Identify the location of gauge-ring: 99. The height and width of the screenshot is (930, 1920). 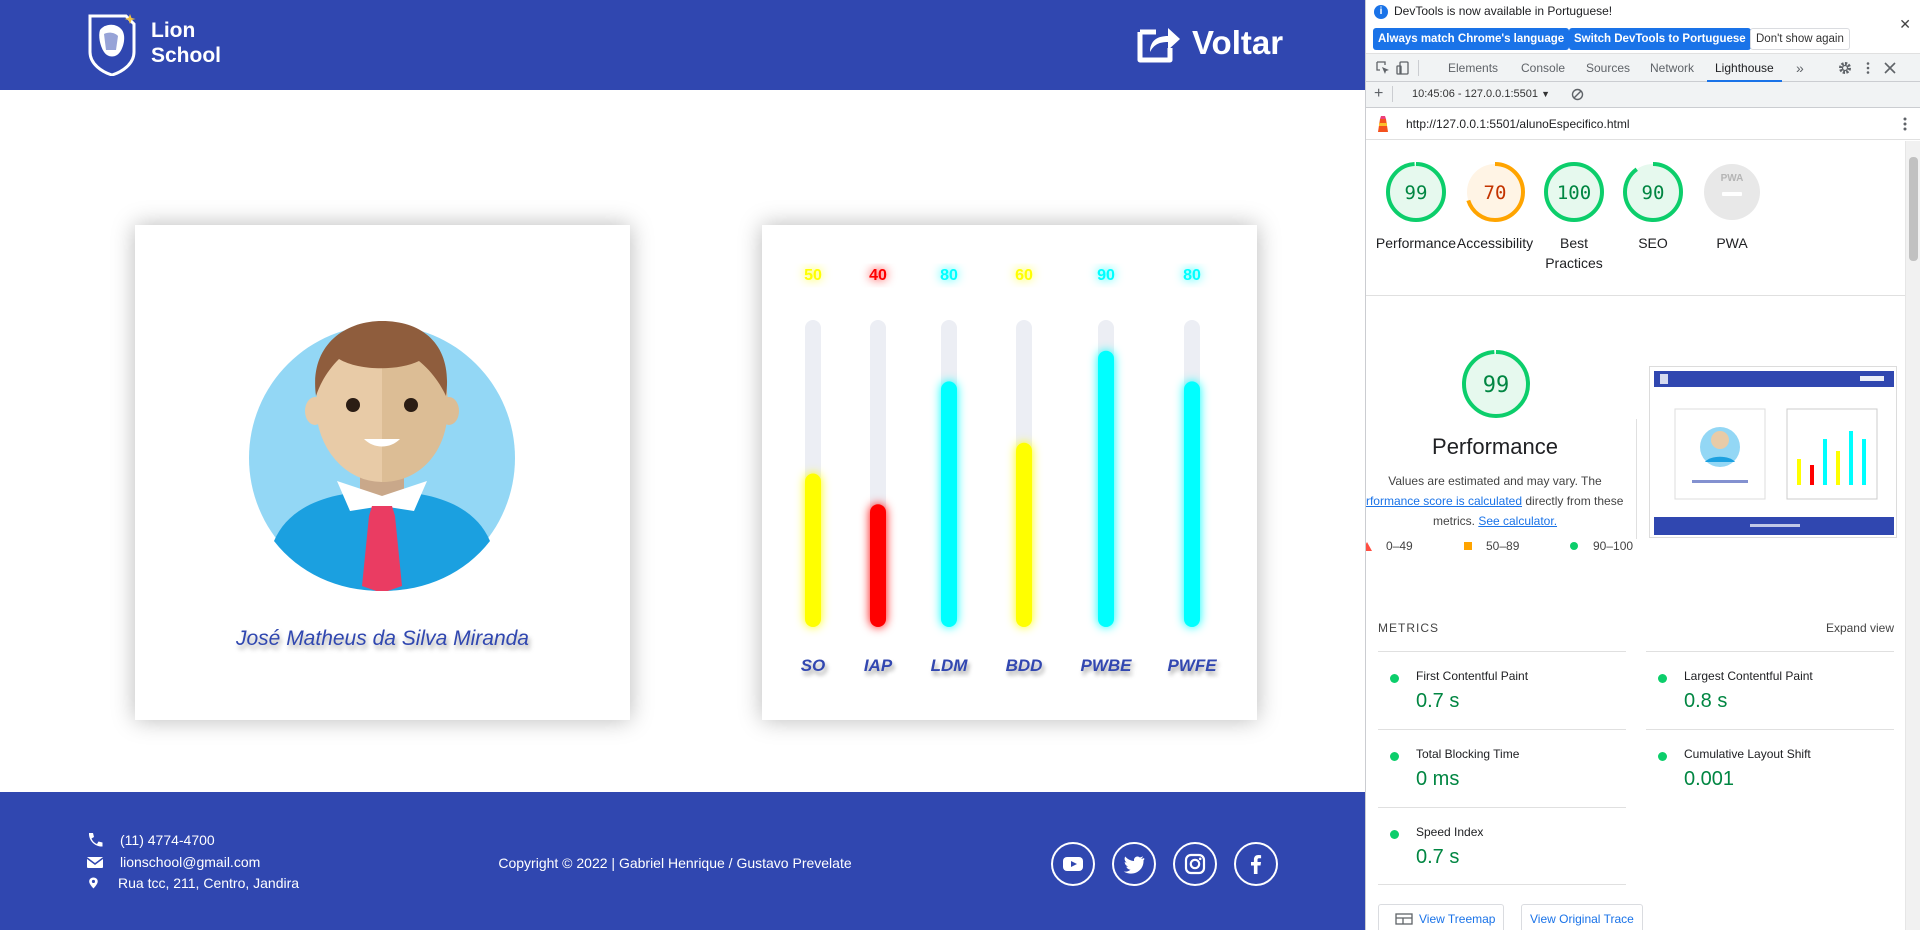
(1416, 192).